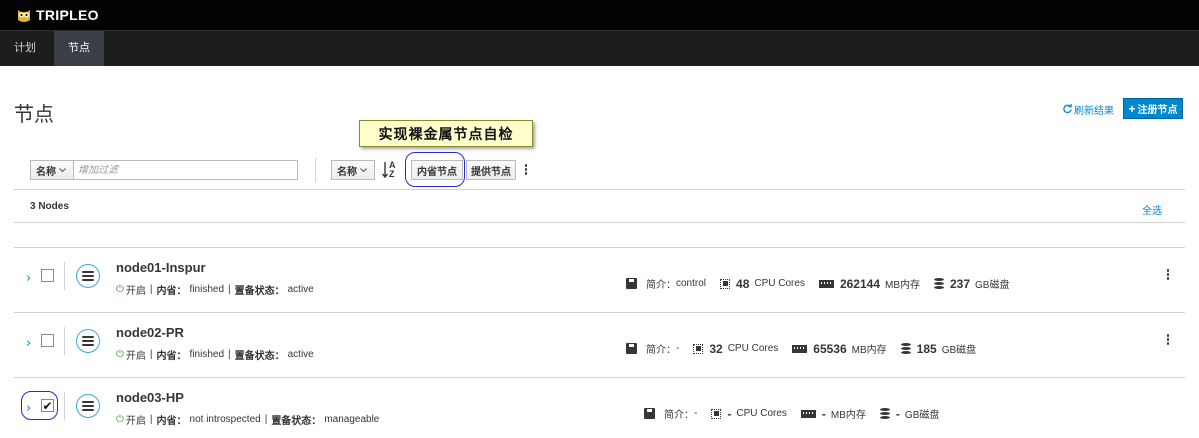 The height and width of the screenshot is (438, 1199). What do you see at coordinates (47, 405) in the screenshot?
I see `node-checkbox: ✔` at bounding box center [47, 405].